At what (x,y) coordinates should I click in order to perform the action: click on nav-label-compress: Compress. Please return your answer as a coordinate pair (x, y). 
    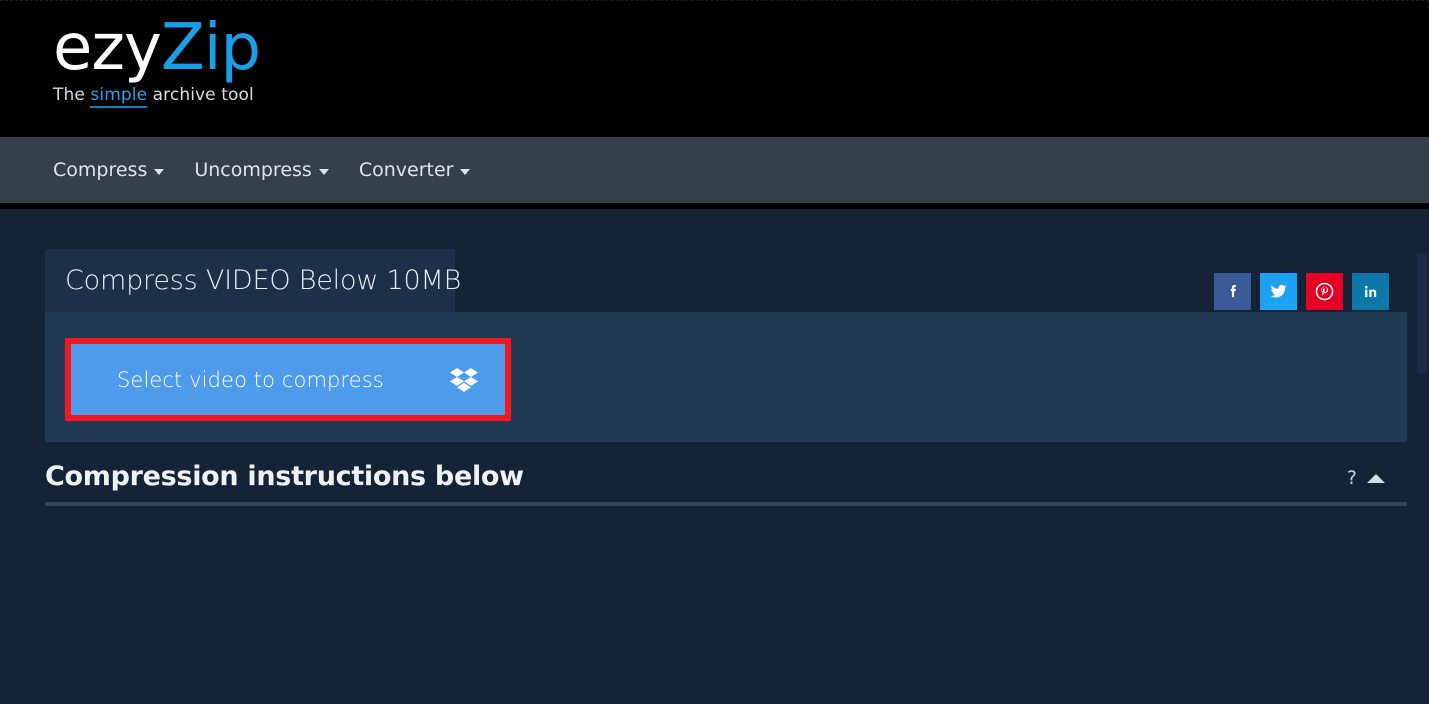
    Looking at the image, I should click on (100, 170).